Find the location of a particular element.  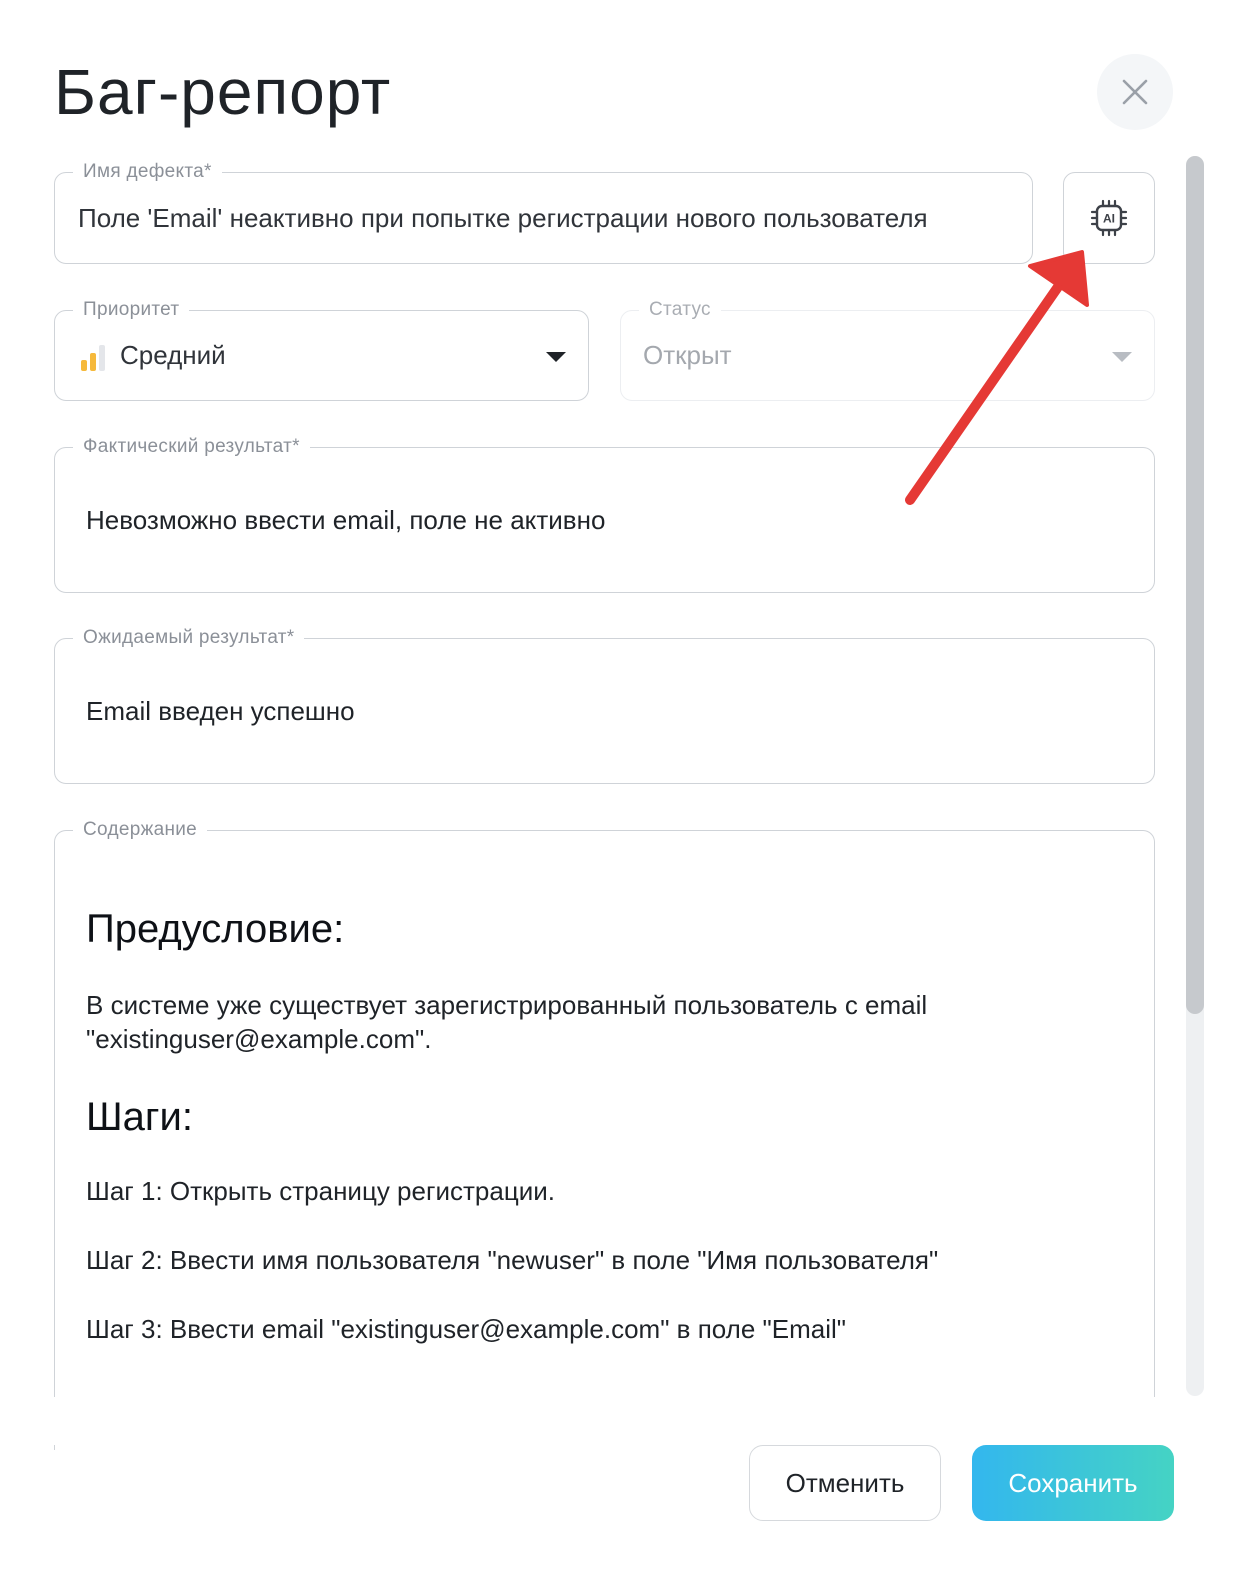

dialog-title: Баг-репорт is located at coordinates (223, 92).